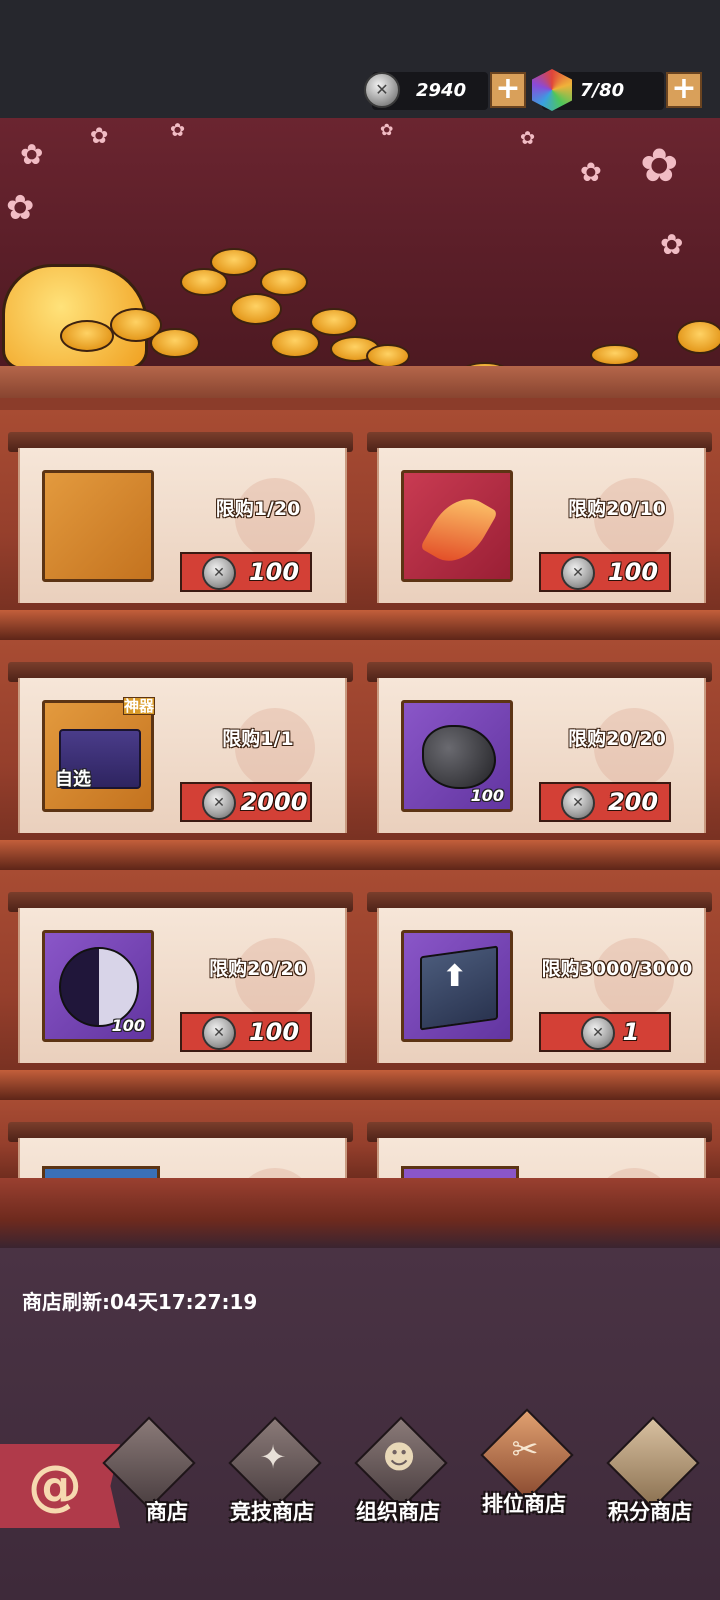  What do you see at coordinates (539, 522) in the screenshot?
I see `shop-item-card: 限购20/10 100` at bounding box center [539, 522].